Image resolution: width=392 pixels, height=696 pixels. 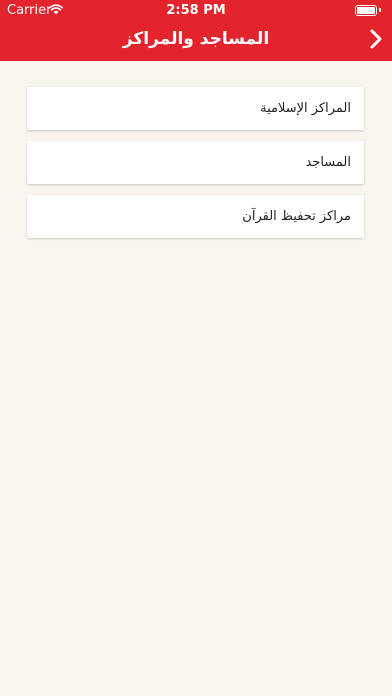 I want to click on page-title: المساجد والمراكز, so click(x=196, y=39).